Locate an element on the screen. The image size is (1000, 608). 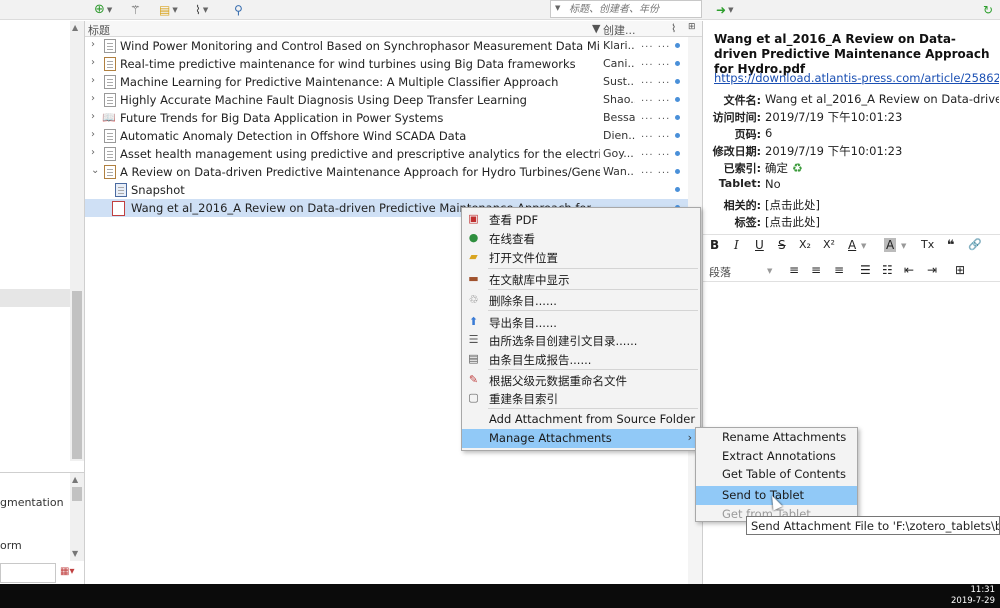
tag-item: gmentation is located at coordinates (32, 502).